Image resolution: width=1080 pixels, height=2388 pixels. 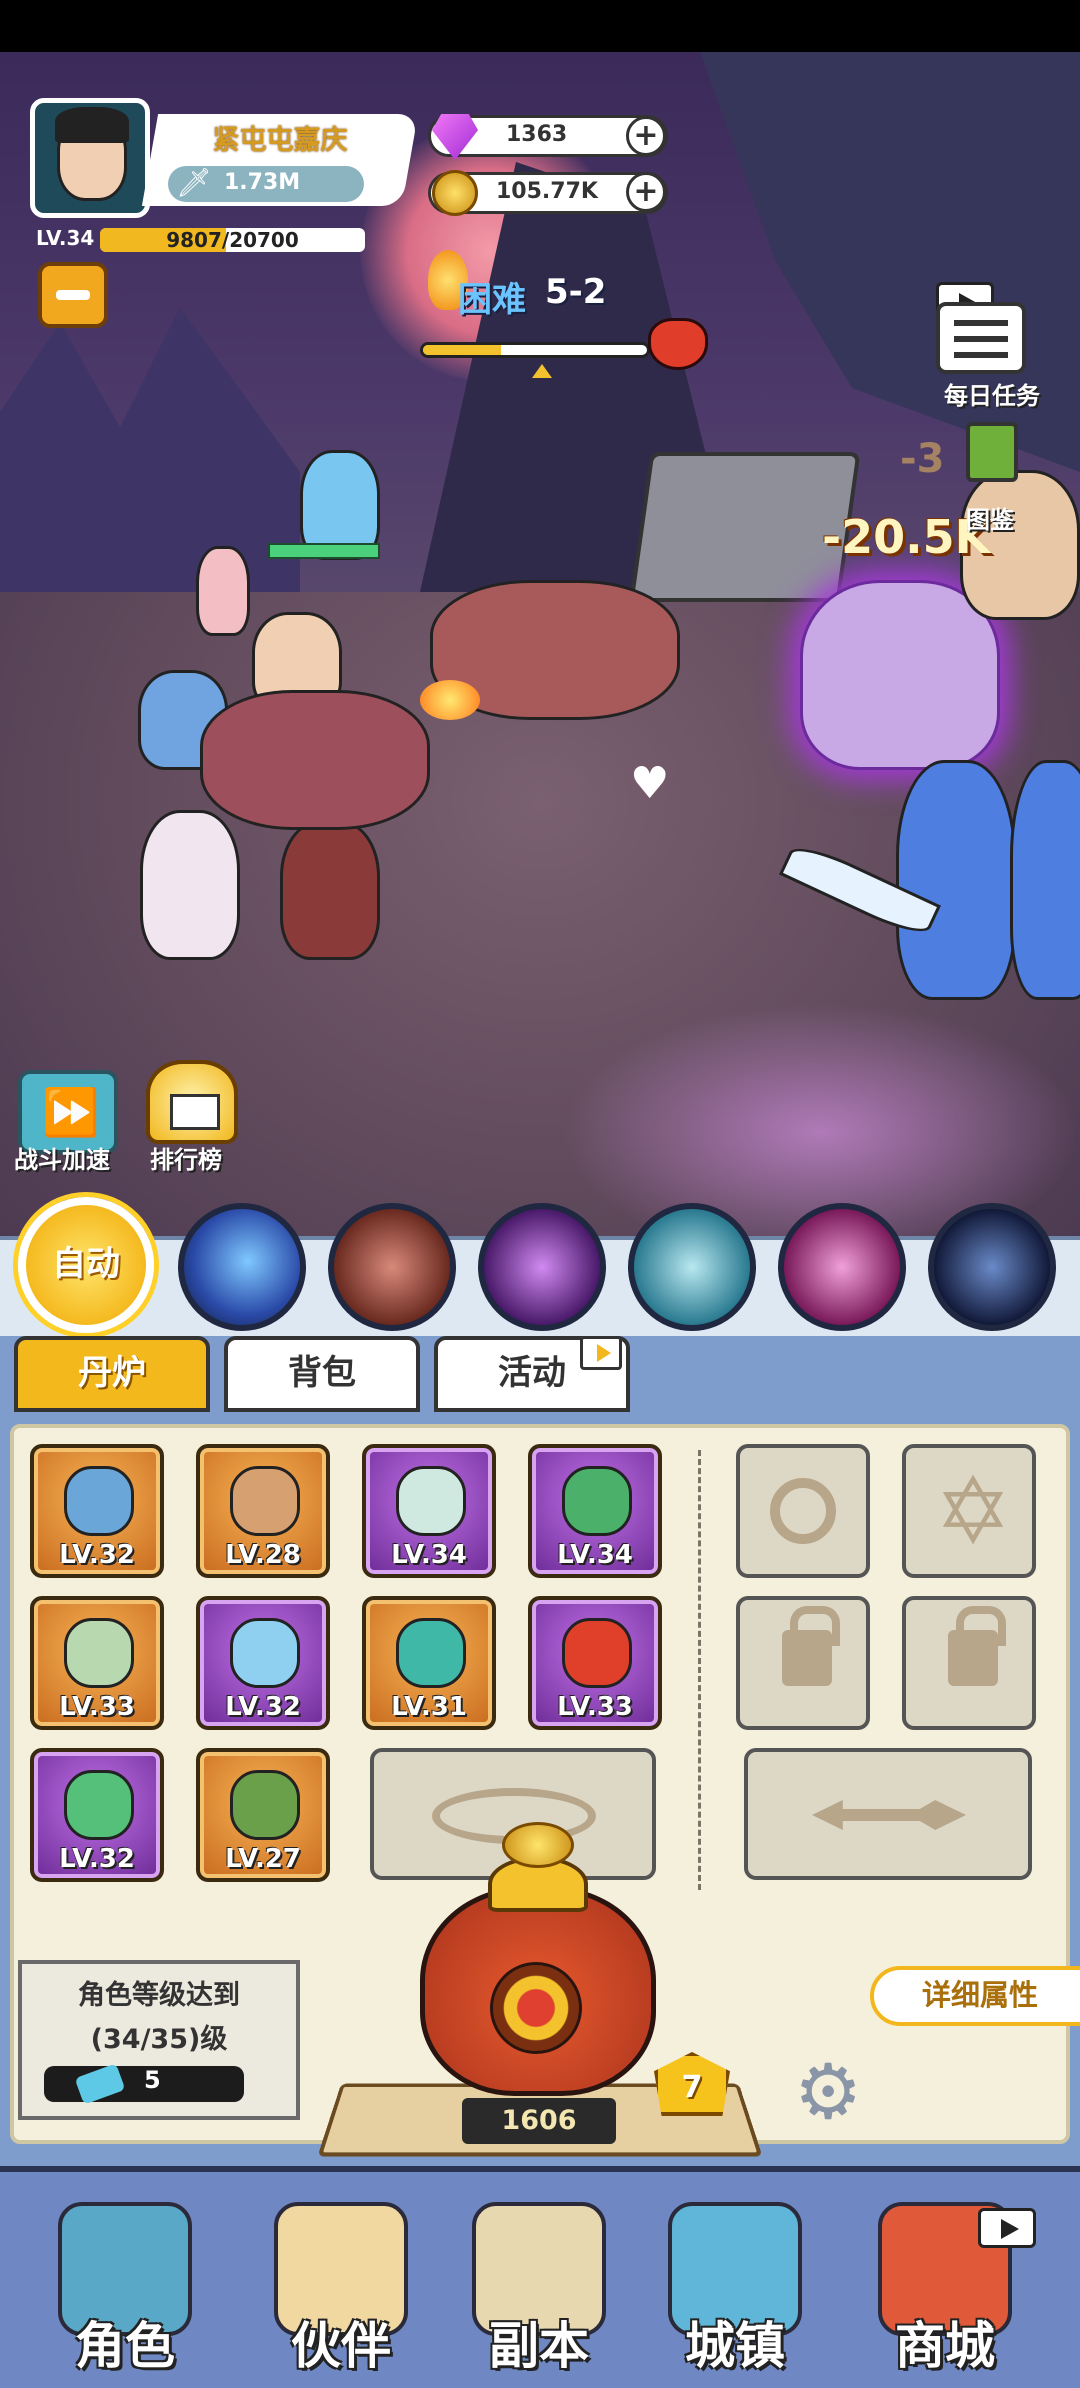 What do you see at coordinates (536, 2008) in the screenshot?
I see `furnace-emblem-icon` at bounding box center [536, 2008].